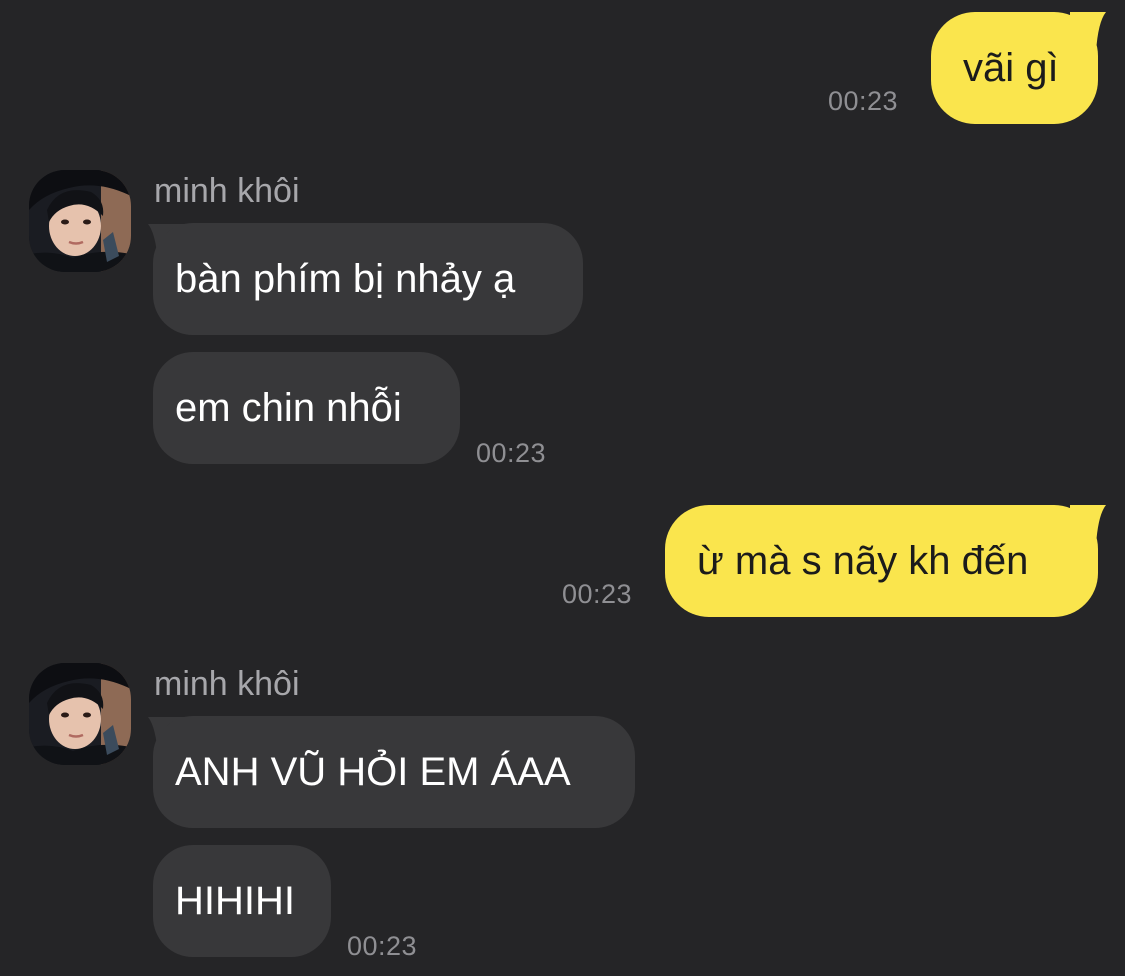 This screenshot has height=976, width=1125. What do you see at coordinates (288, 408) in the screenshot?
I see `message-text: em chin nhỗi` at bounding box center [288, 408].